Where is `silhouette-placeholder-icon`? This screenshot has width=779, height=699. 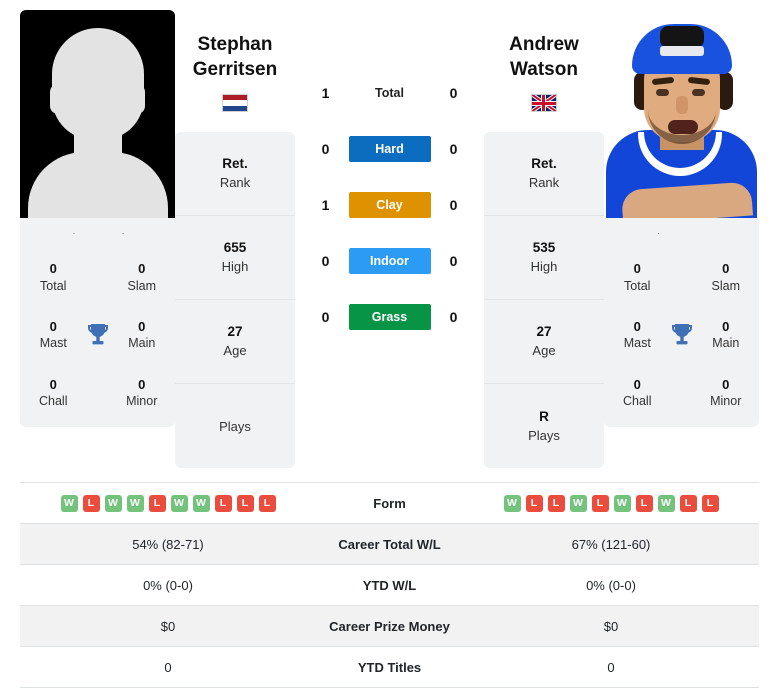 silhouette-placeholder-icon is located at coordinates (97, 114).